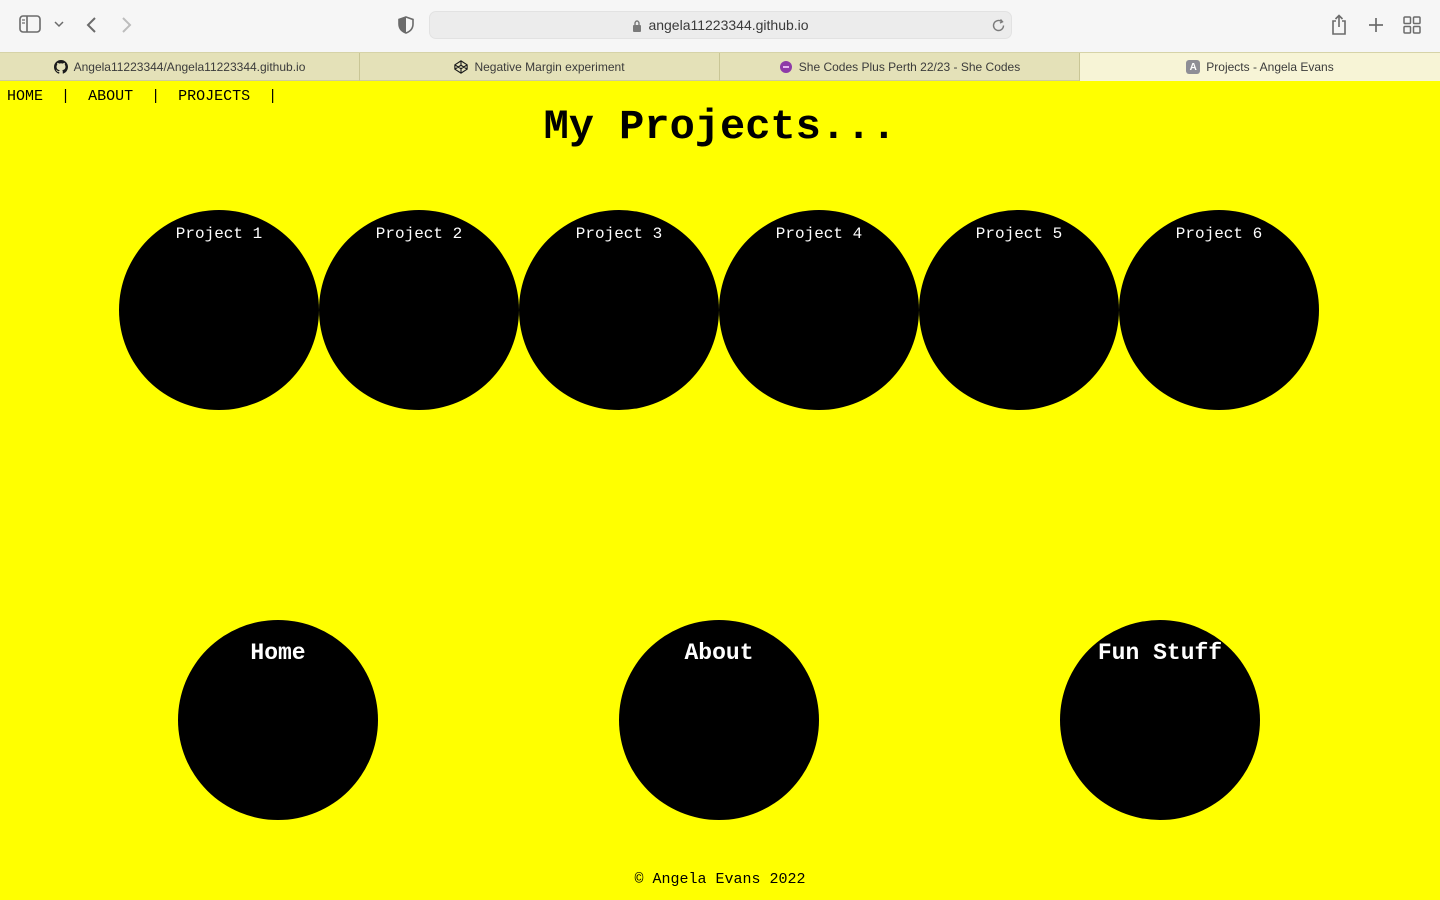  Describe the element at coordinates (219, 310) in the screenshot. I see `project-1-circle: Project 1` at that location.